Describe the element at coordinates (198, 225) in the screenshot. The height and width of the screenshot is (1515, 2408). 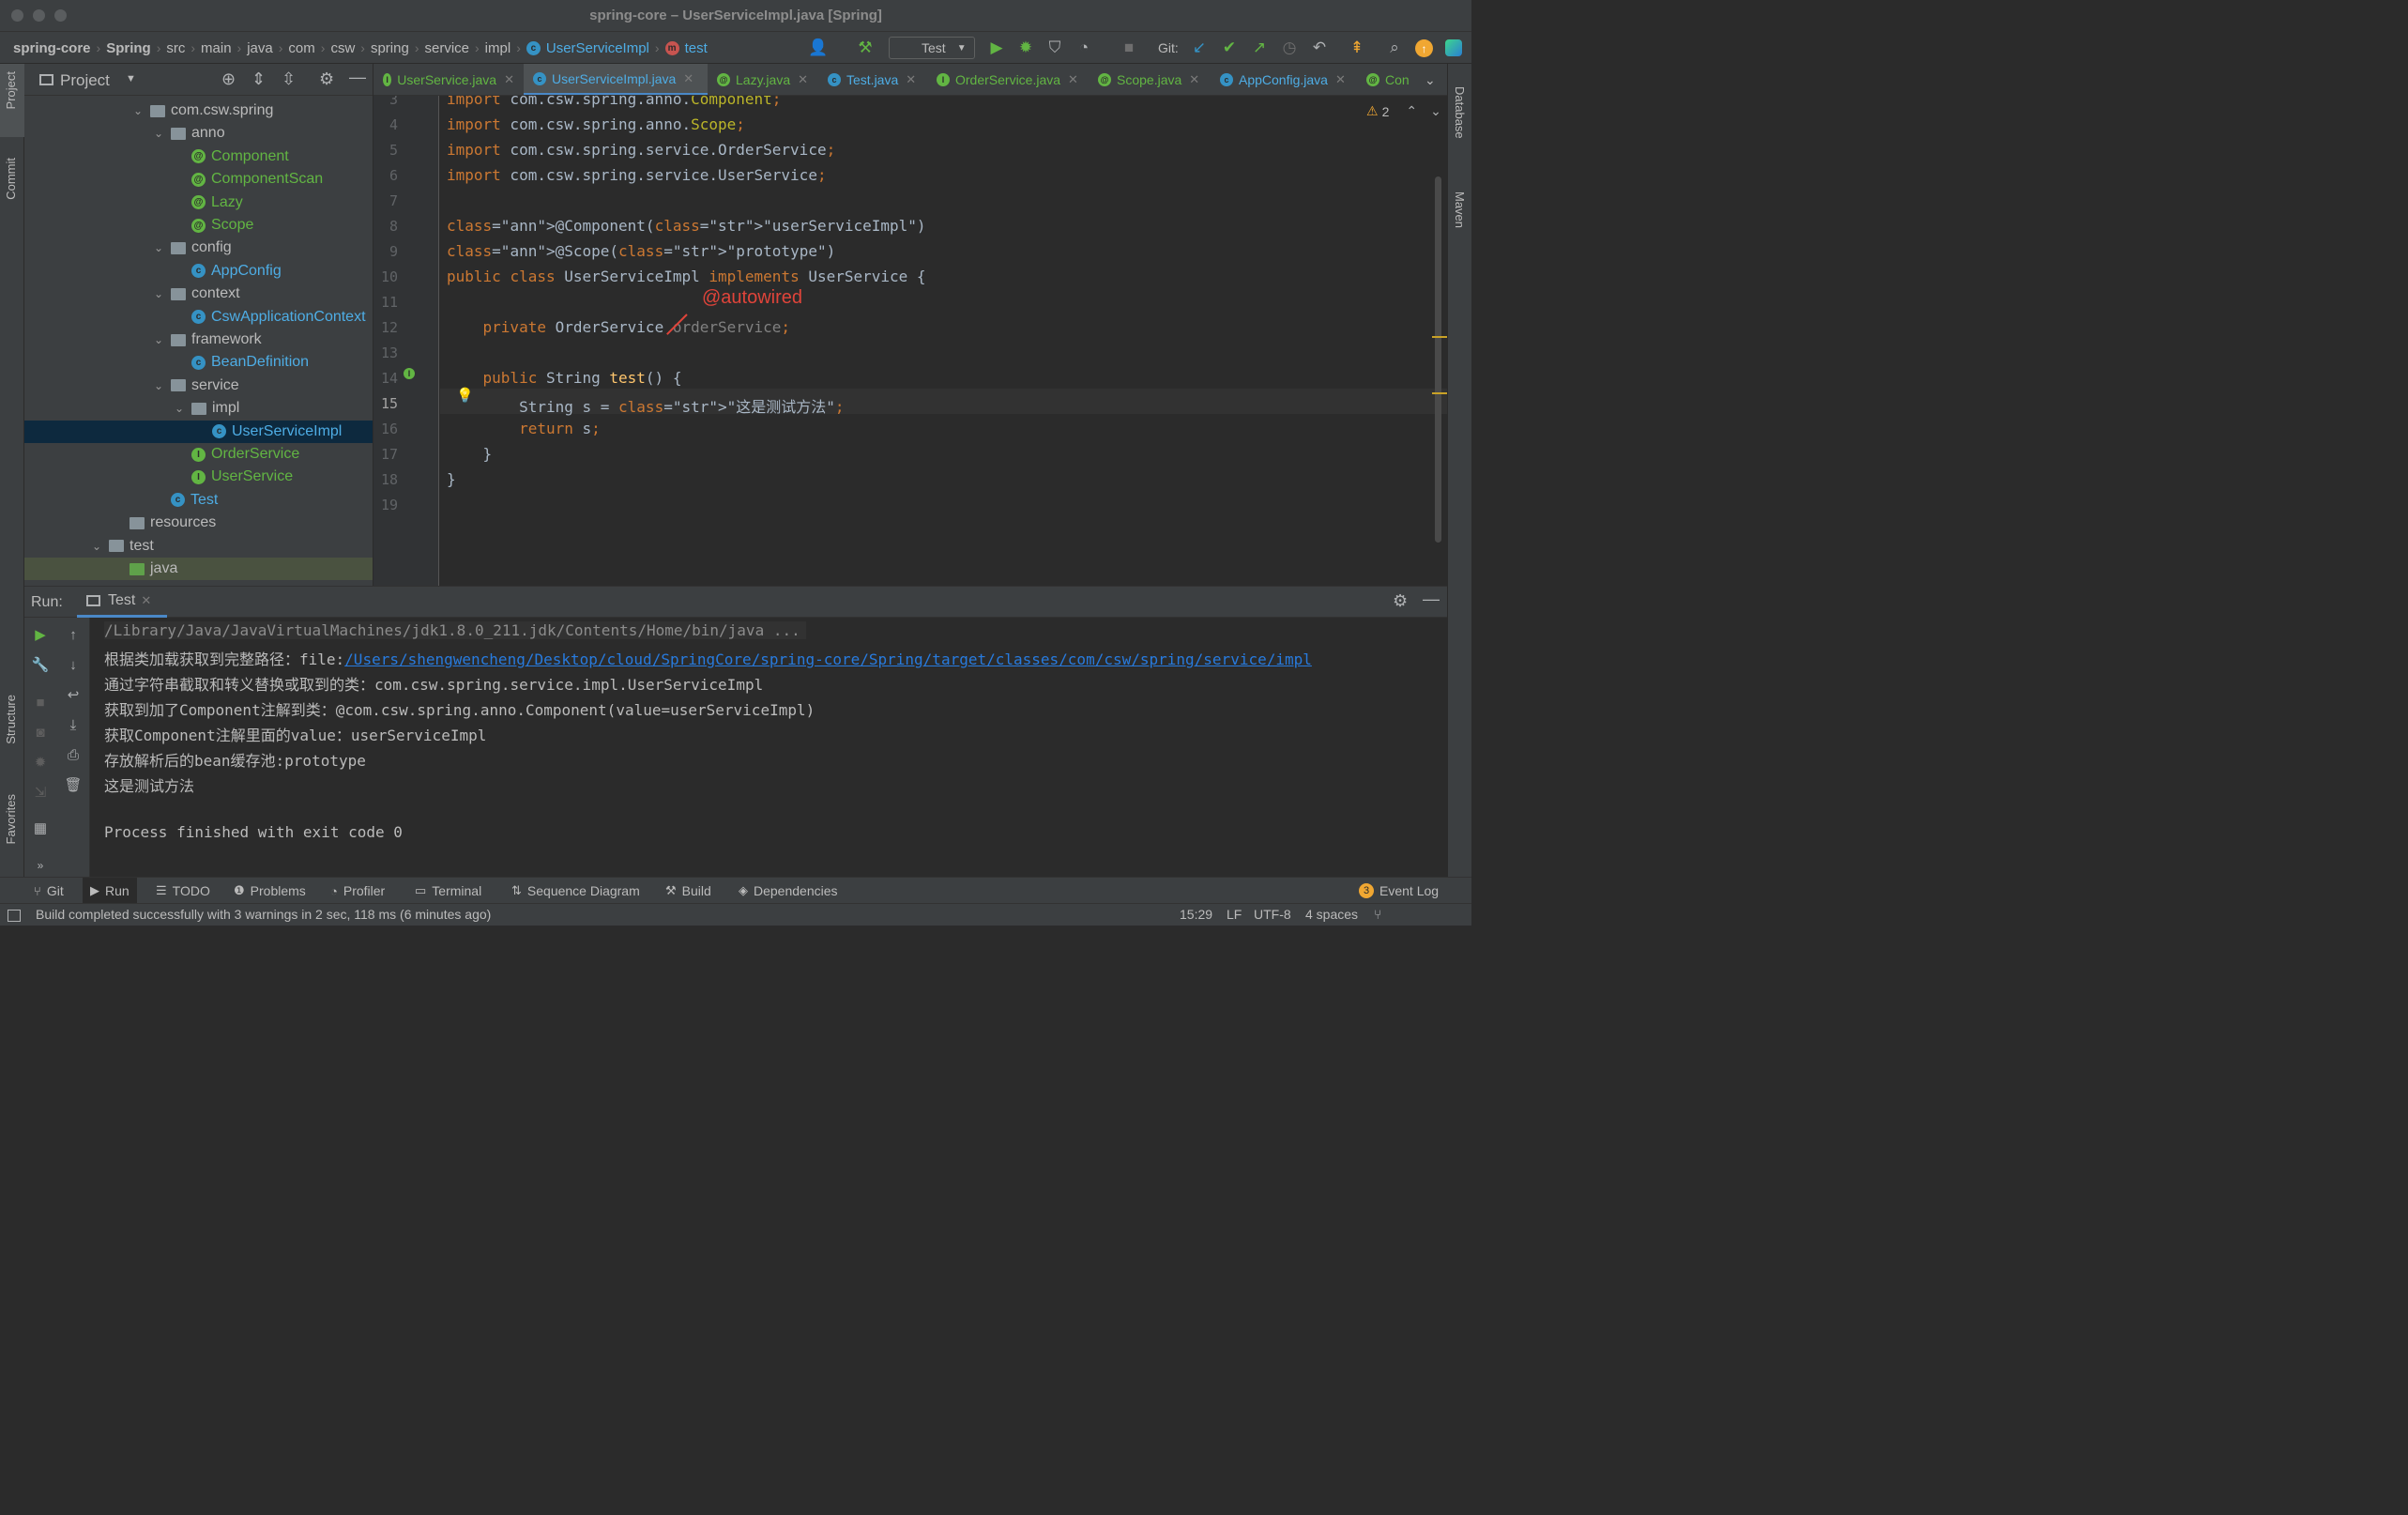
I see `tree-item: @ Scope` at that location.